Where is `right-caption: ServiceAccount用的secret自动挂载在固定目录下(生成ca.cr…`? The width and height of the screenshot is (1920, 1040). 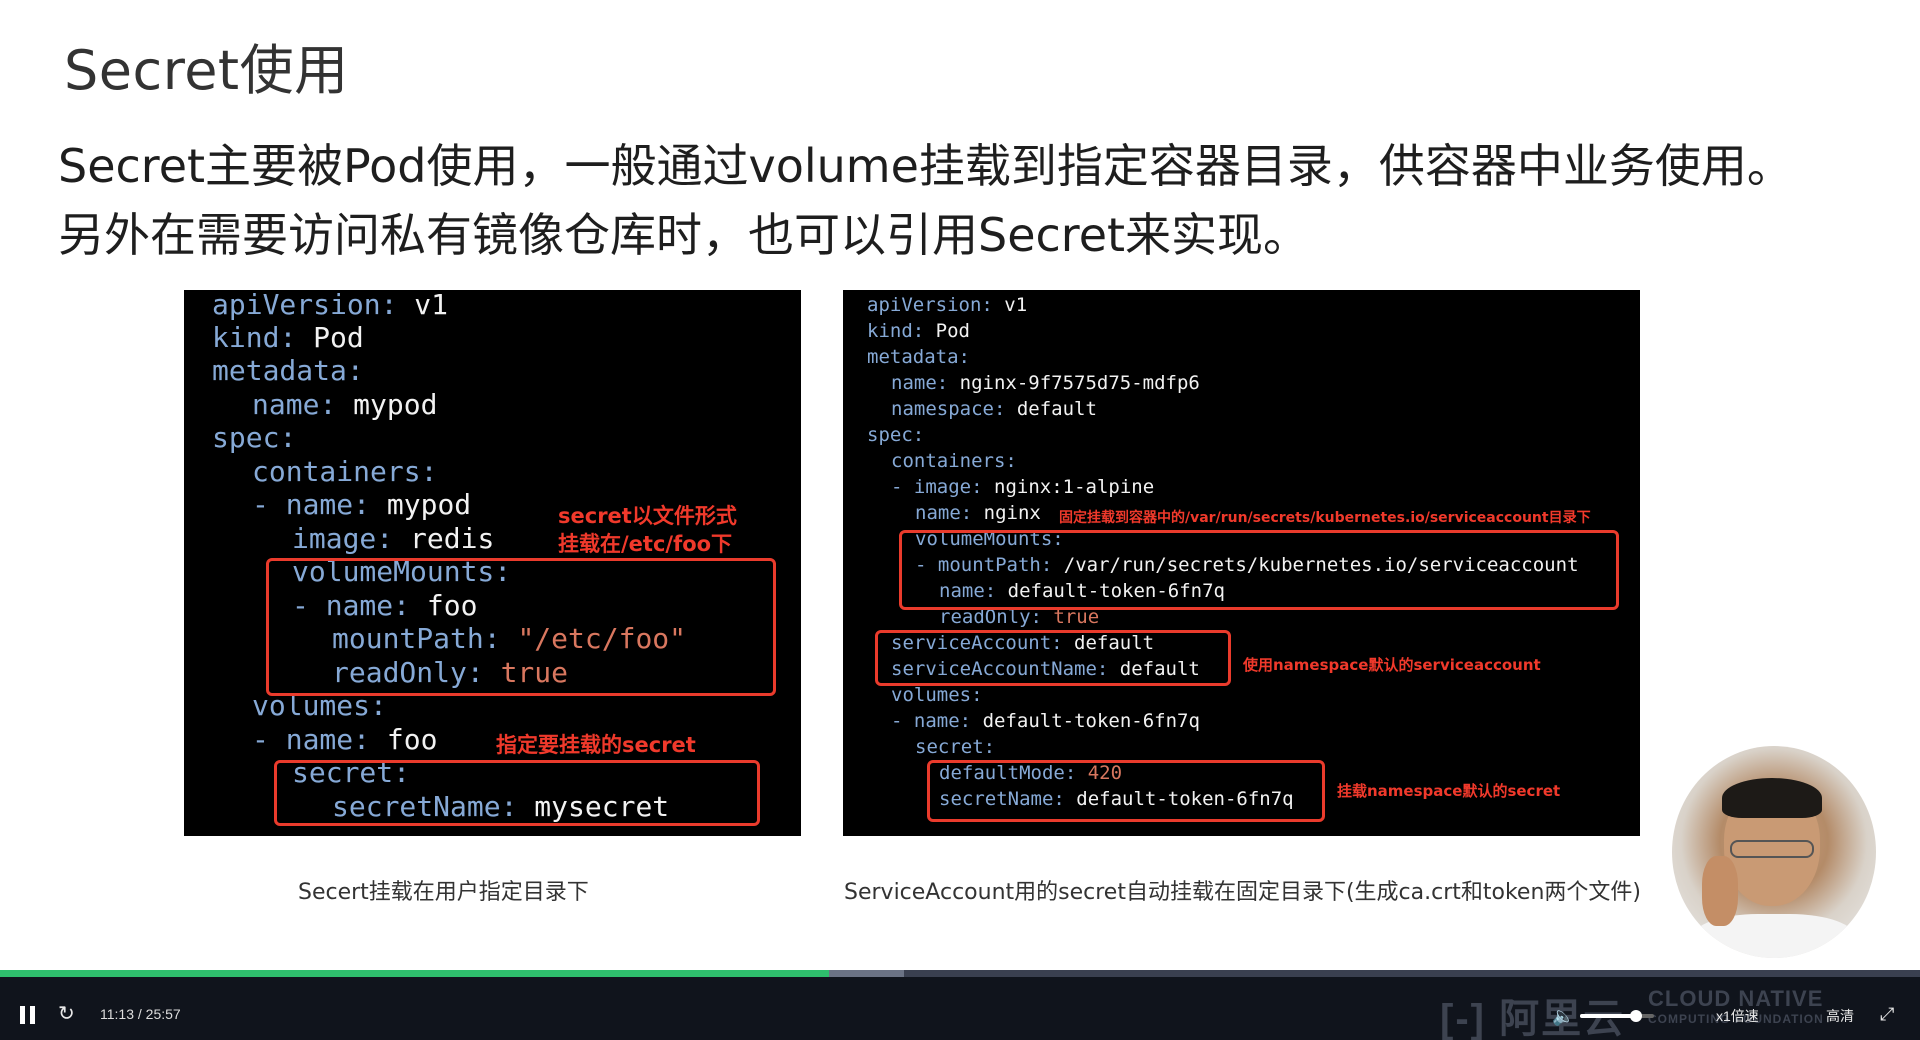 right-caption: ServiceAccount用的secret自动挂载在固定目录下(生成ca.cr… is located at coordinates (1242, 892).